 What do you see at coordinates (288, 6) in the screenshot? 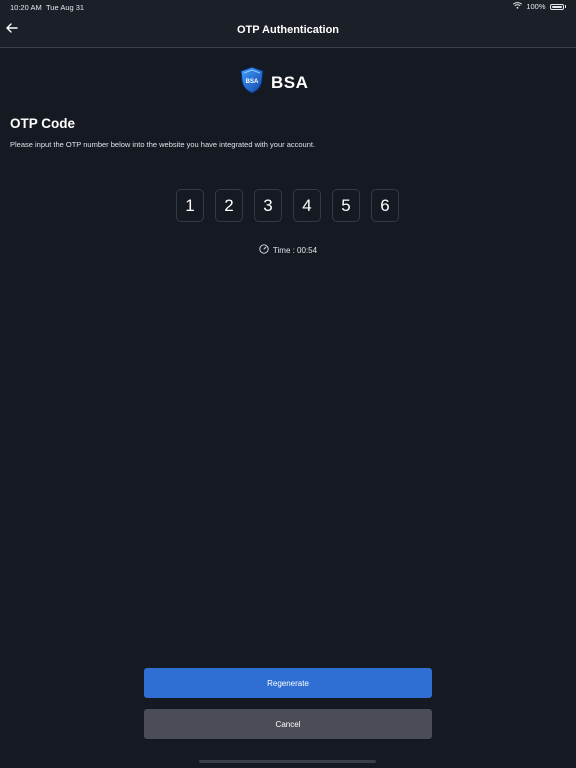
I see `status-bar: 10:20 AM Tue Aug 31 100%` at bounding box center [288, 6].